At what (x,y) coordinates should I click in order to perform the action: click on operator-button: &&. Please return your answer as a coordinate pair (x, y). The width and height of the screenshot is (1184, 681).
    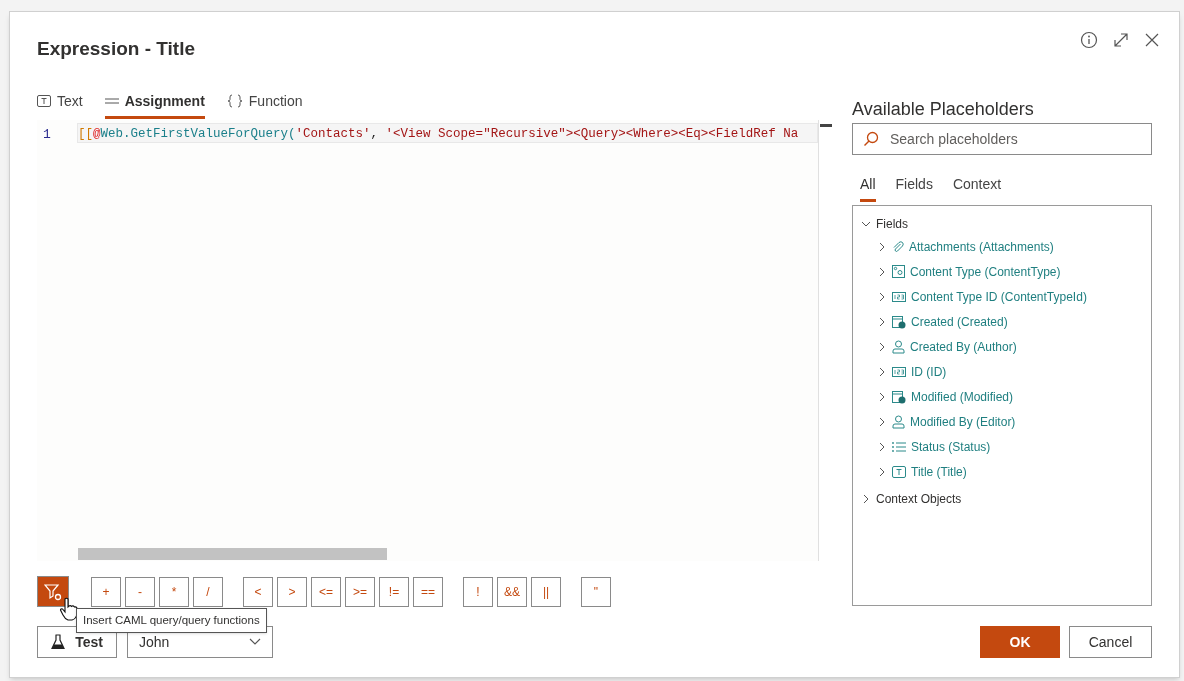
    Looking at the image, I should click on (512, 591).